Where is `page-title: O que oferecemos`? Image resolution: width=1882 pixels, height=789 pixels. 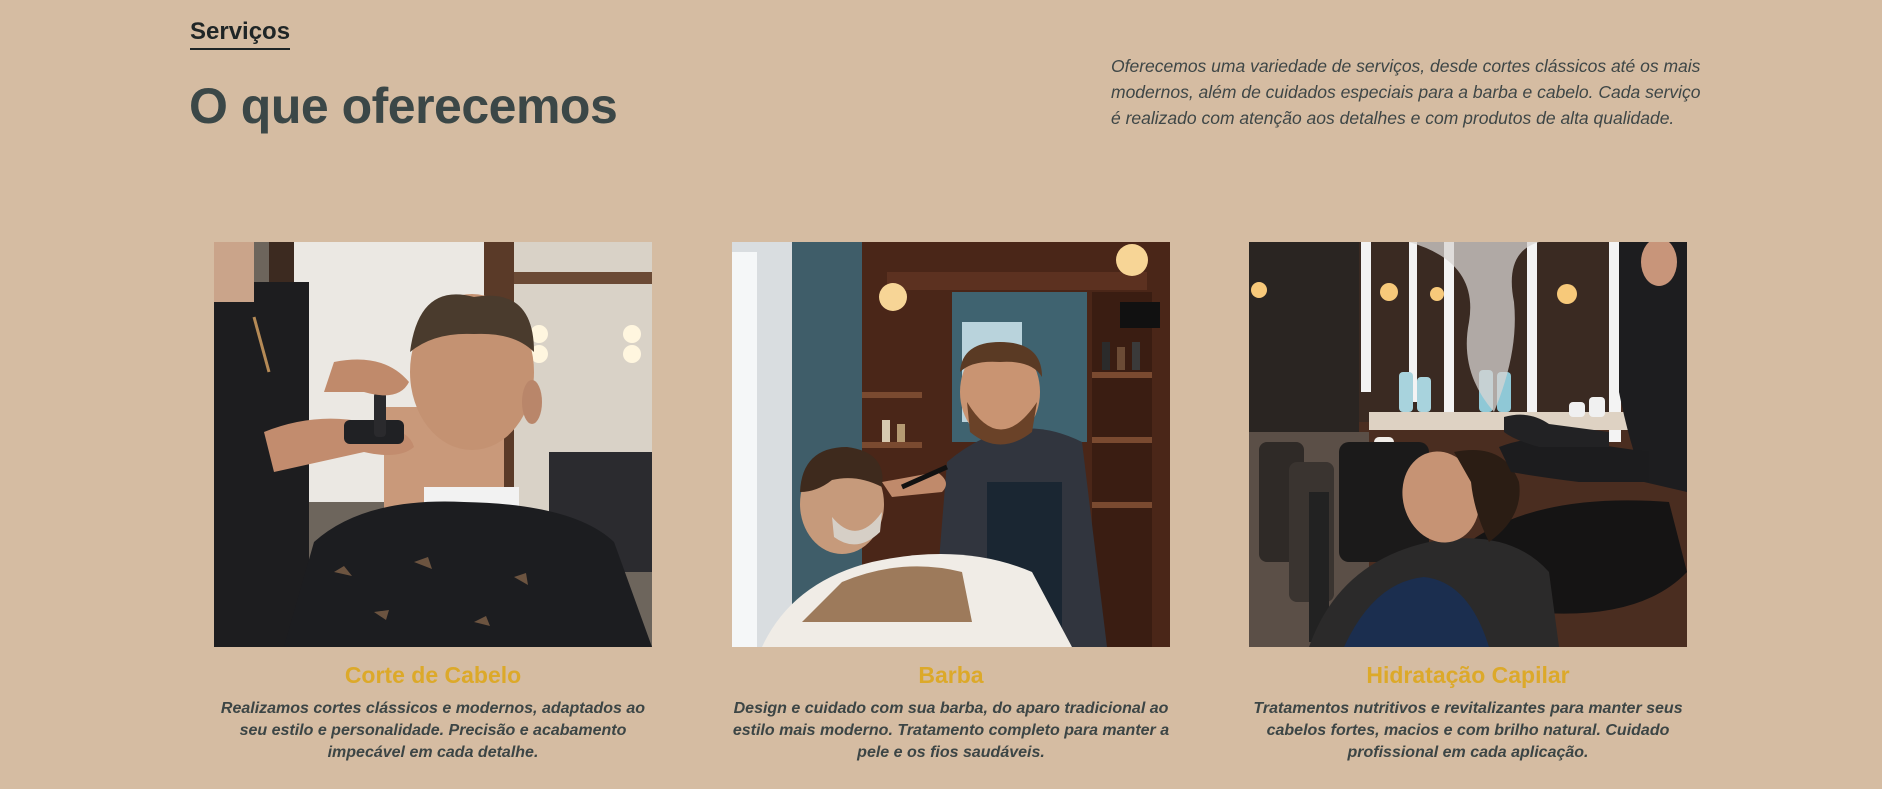
page-title: O que oferecemos is located at coordinates (403, 106).